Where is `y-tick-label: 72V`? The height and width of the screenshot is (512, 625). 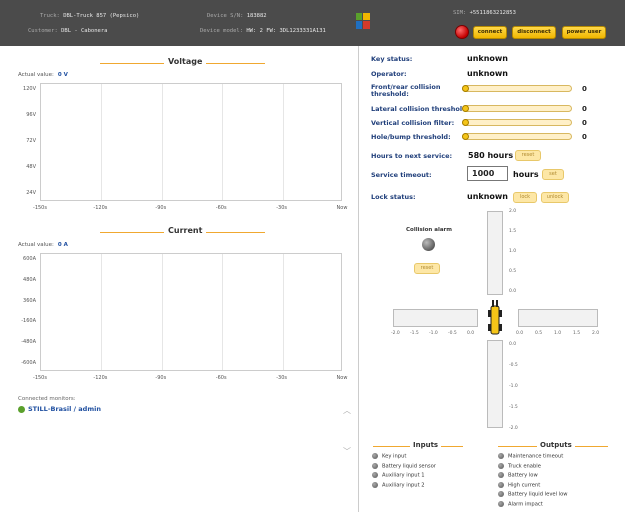 y-tick-label: 72V is located at coordinates (31, 141).